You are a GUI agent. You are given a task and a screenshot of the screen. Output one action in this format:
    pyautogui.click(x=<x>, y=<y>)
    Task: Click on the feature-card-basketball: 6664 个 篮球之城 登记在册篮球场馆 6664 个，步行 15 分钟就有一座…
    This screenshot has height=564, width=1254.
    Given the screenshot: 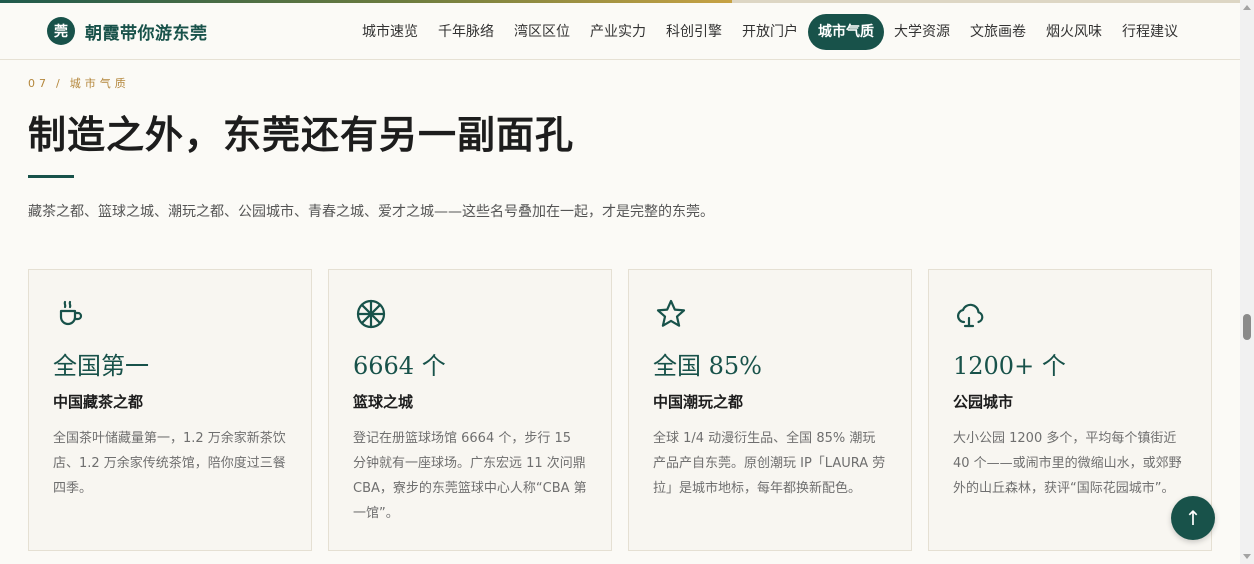 What is the action you would take?
    pyautogui.click(x=470, y=410)
    